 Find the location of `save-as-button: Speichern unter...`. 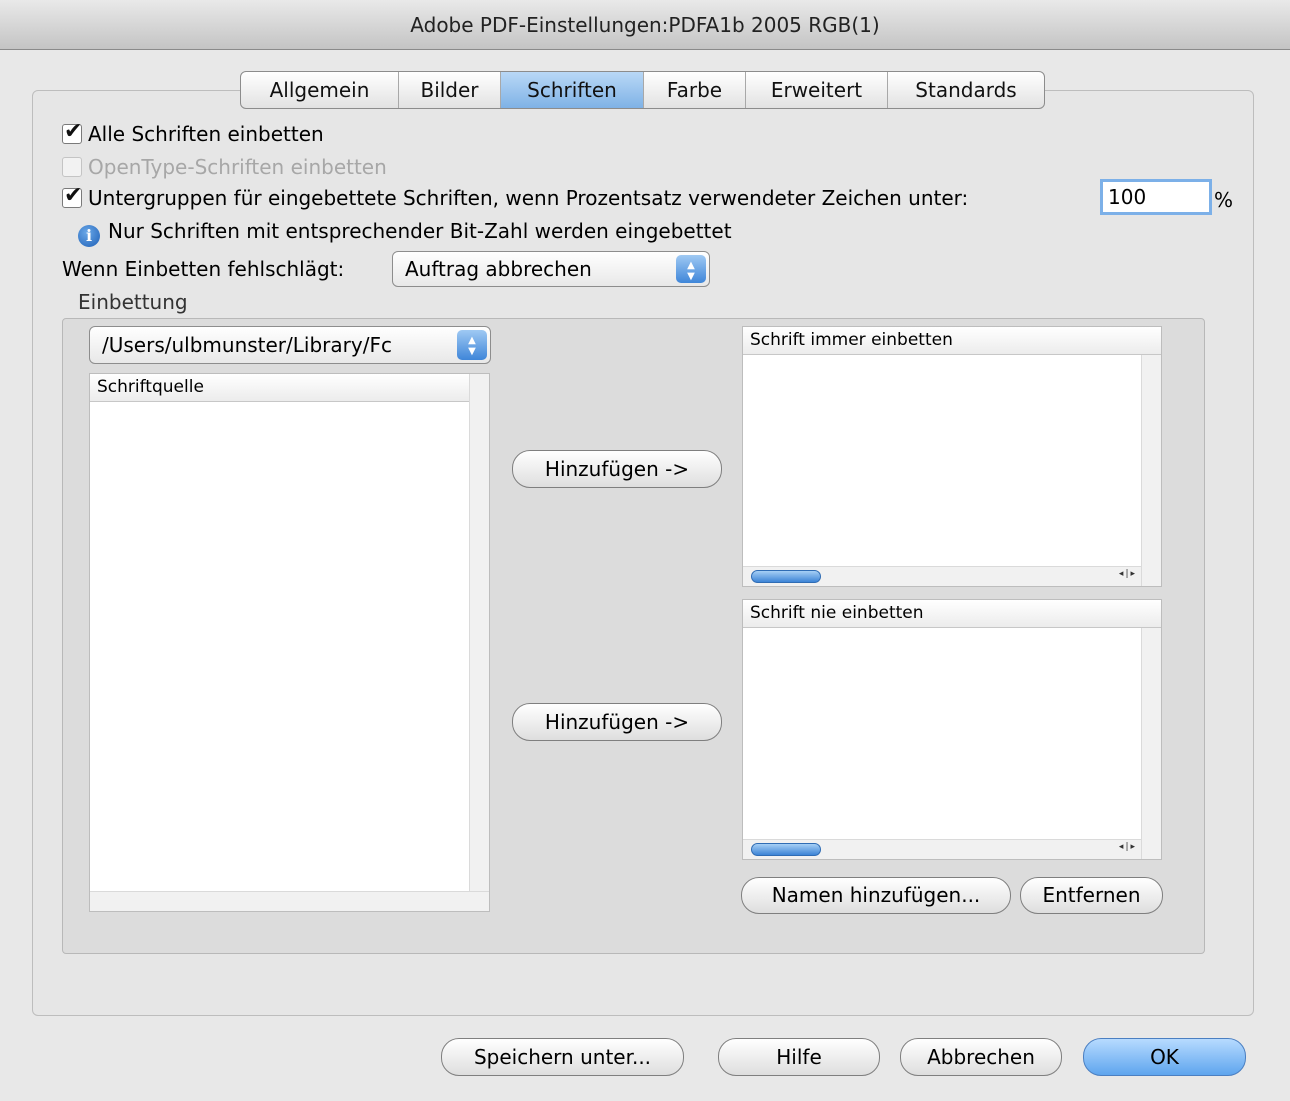

save-as-button: Speichern unter... is located at coordinates (562, 1057).